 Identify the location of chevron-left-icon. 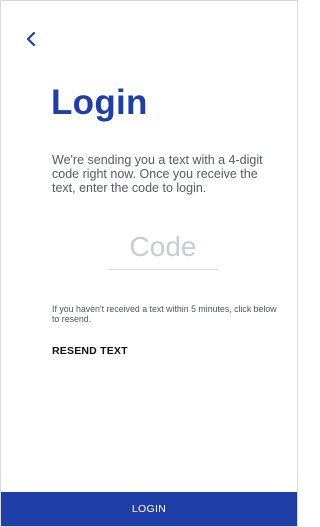
(31, 39).